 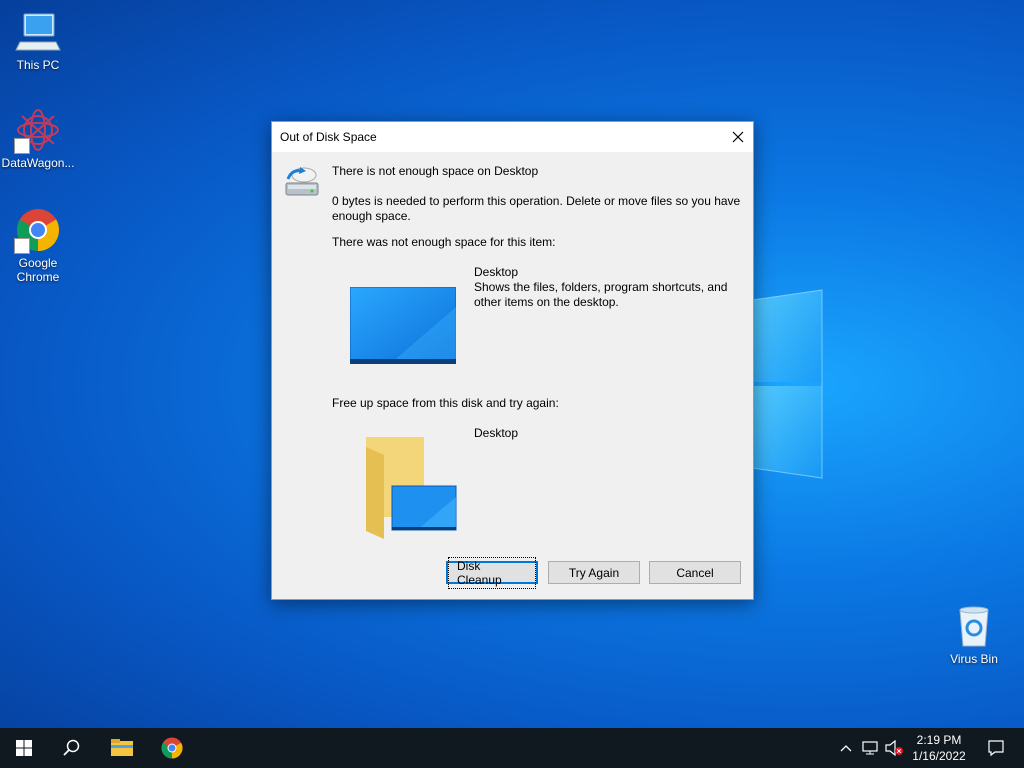 I want to click on network-button, so click(x=870, y=748).